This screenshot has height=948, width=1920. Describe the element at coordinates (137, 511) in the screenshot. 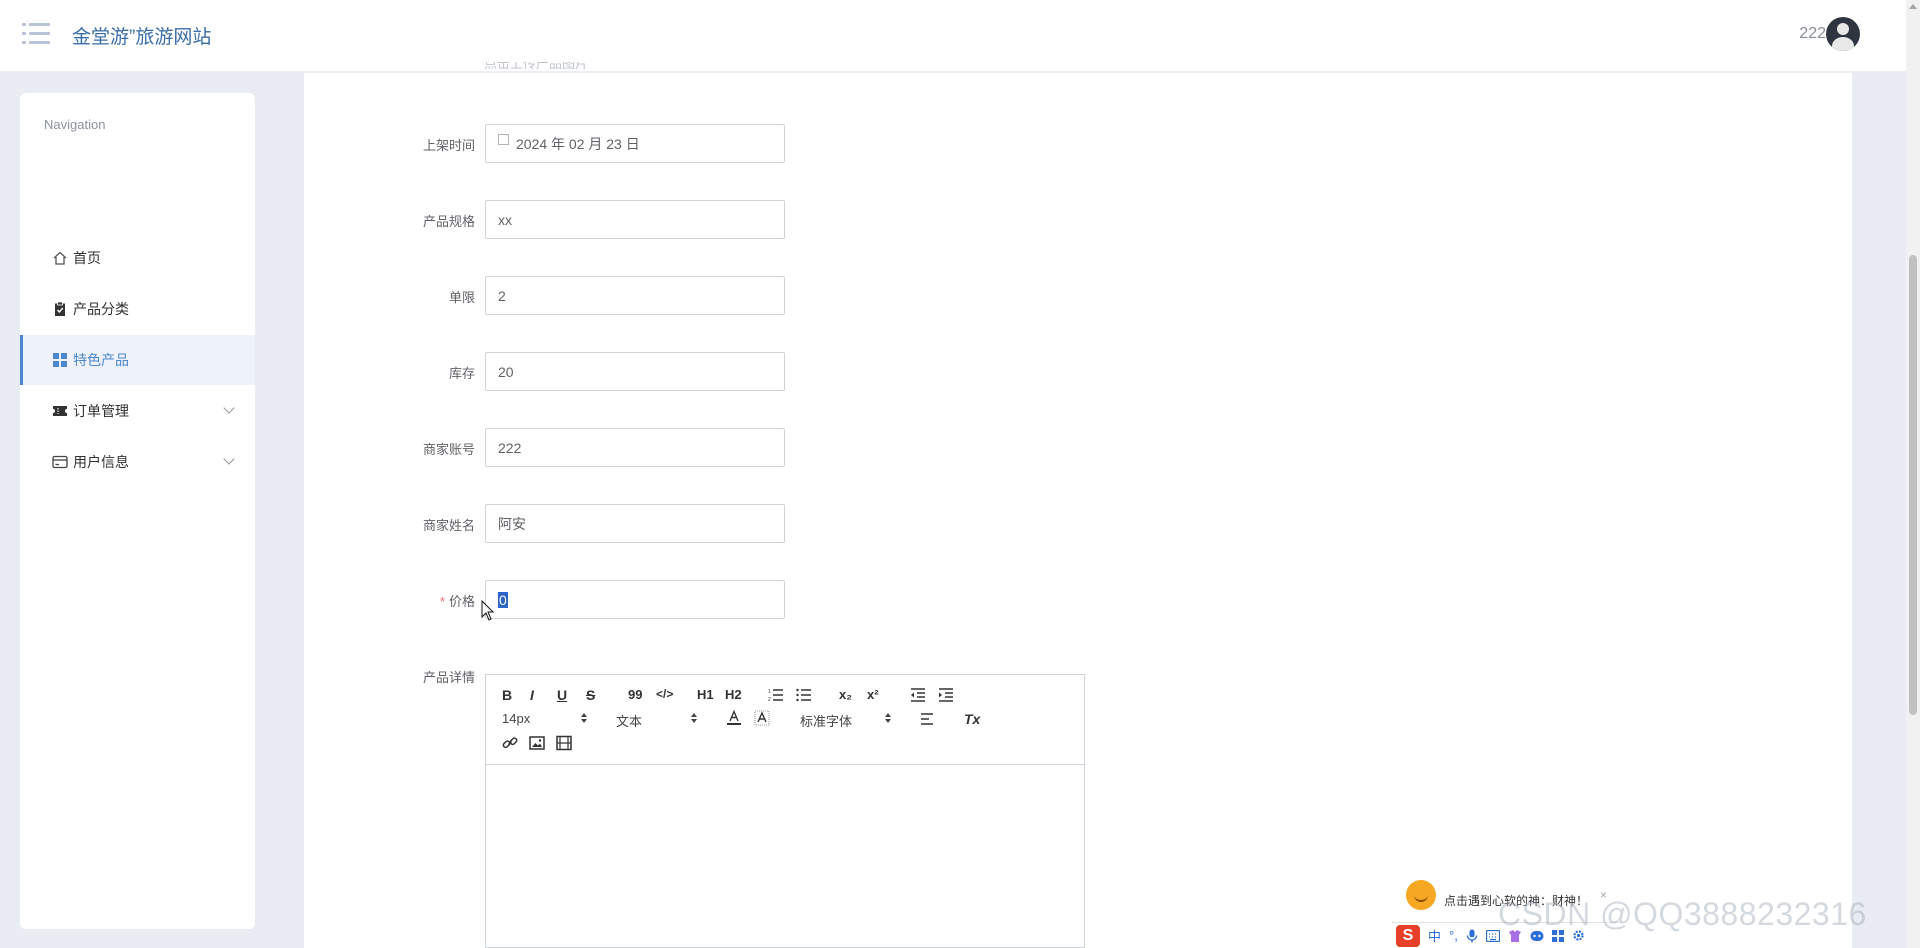

I see `sidebar: Navigation 首页 产品分类 特色产品 订单管理 用户信息` at that location.